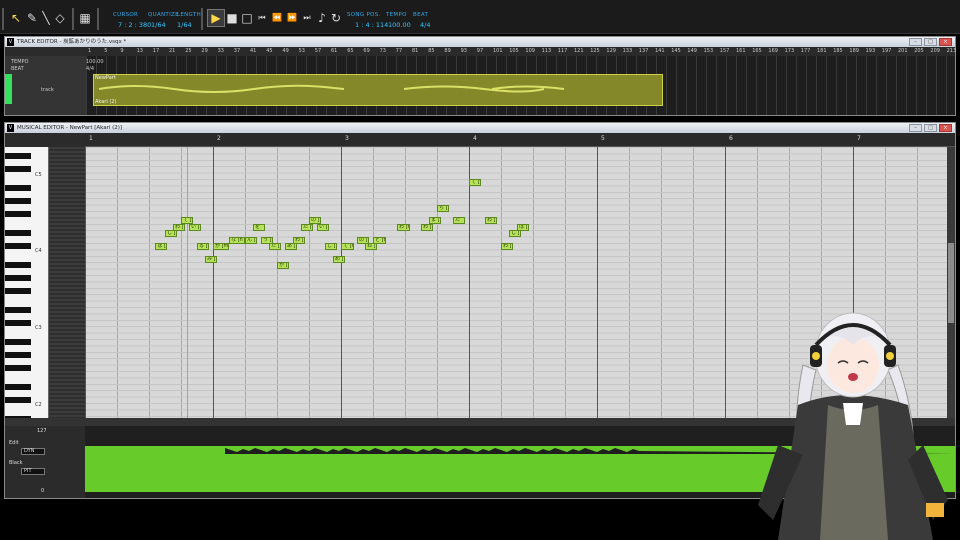  Describe the element at coordinates (220, 51) in the screenshot. I see `ruler-tick: 33` at that location.